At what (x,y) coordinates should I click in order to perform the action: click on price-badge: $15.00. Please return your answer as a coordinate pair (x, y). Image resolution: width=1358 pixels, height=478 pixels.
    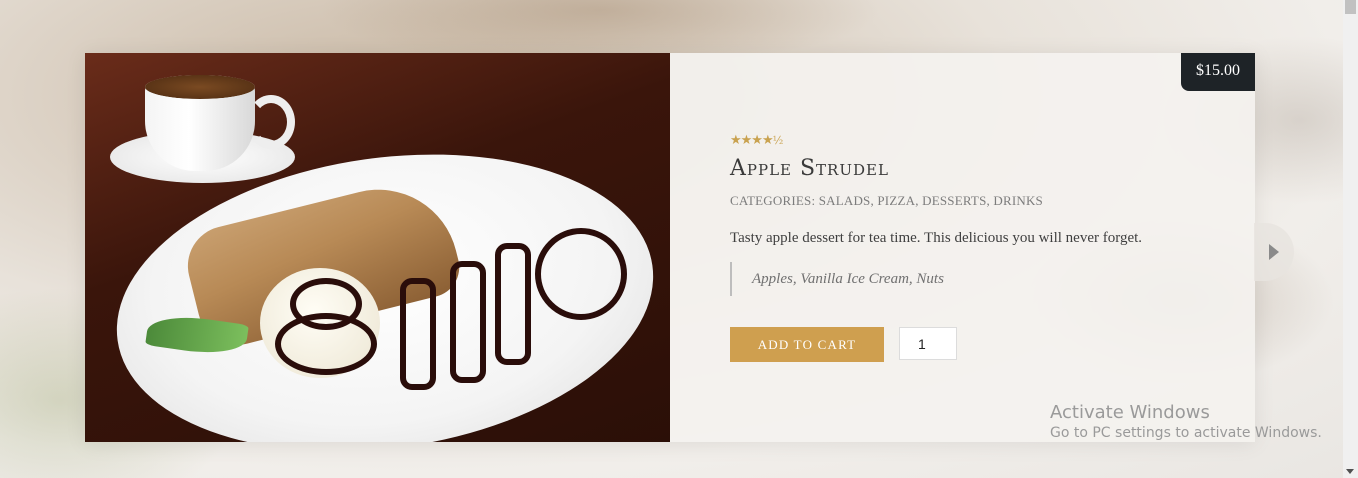
    Looking at the image, I should click on (1218, 72).